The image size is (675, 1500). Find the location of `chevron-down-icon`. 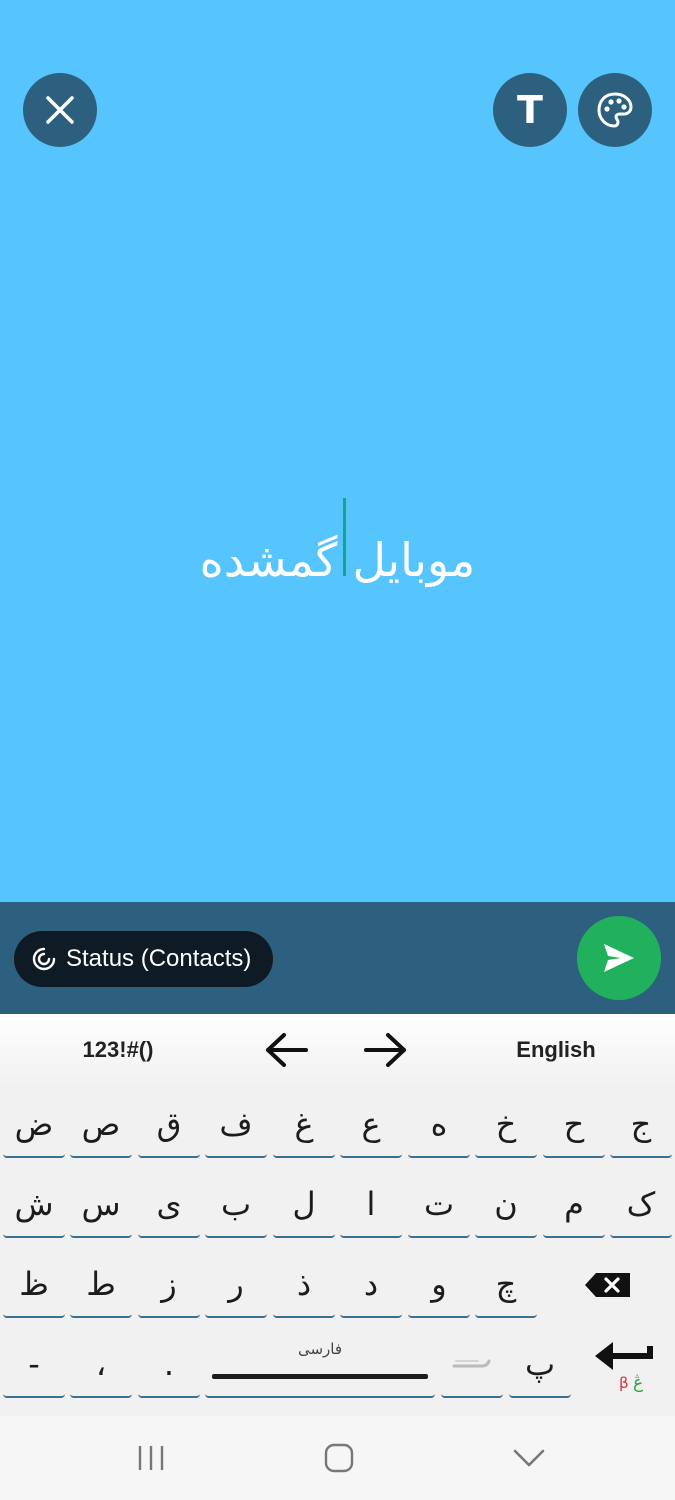

chevron-down-icon is located at coordinates (529, 1458).